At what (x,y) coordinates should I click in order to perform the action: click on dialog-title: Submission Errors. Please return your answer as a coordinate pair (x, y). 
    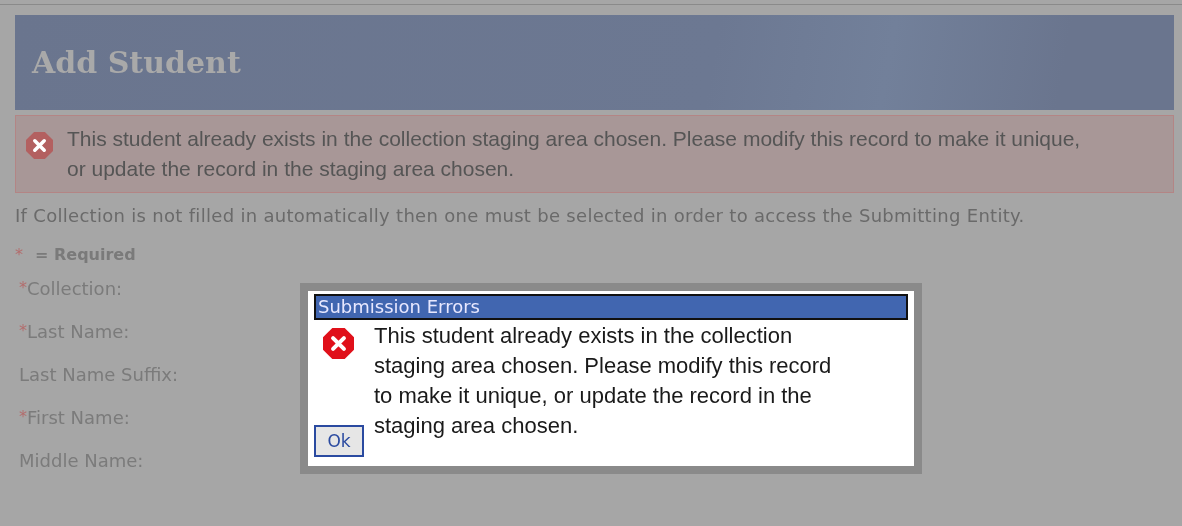
    Looking at the image, I should click on (611, 307).